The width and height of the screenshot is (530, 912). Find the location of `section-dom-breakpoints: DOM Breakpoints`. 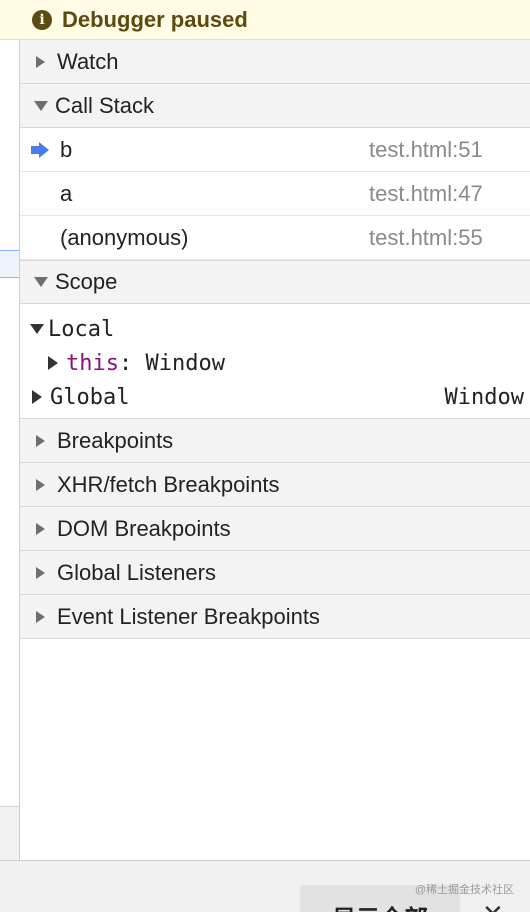

section-dom-breakpoints: DOM Breakpoints is located at coordinates (275, 529).